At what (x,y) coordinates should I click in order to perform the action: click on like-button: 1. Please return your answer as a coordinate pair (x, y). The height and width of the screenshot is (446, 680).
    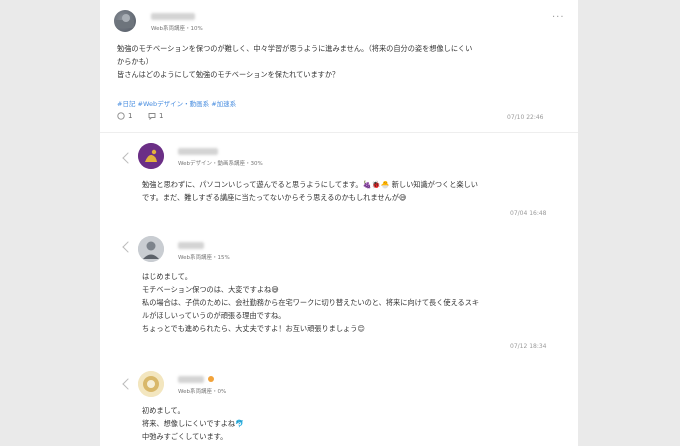
    Looking at the image, I should click on (124, 116).